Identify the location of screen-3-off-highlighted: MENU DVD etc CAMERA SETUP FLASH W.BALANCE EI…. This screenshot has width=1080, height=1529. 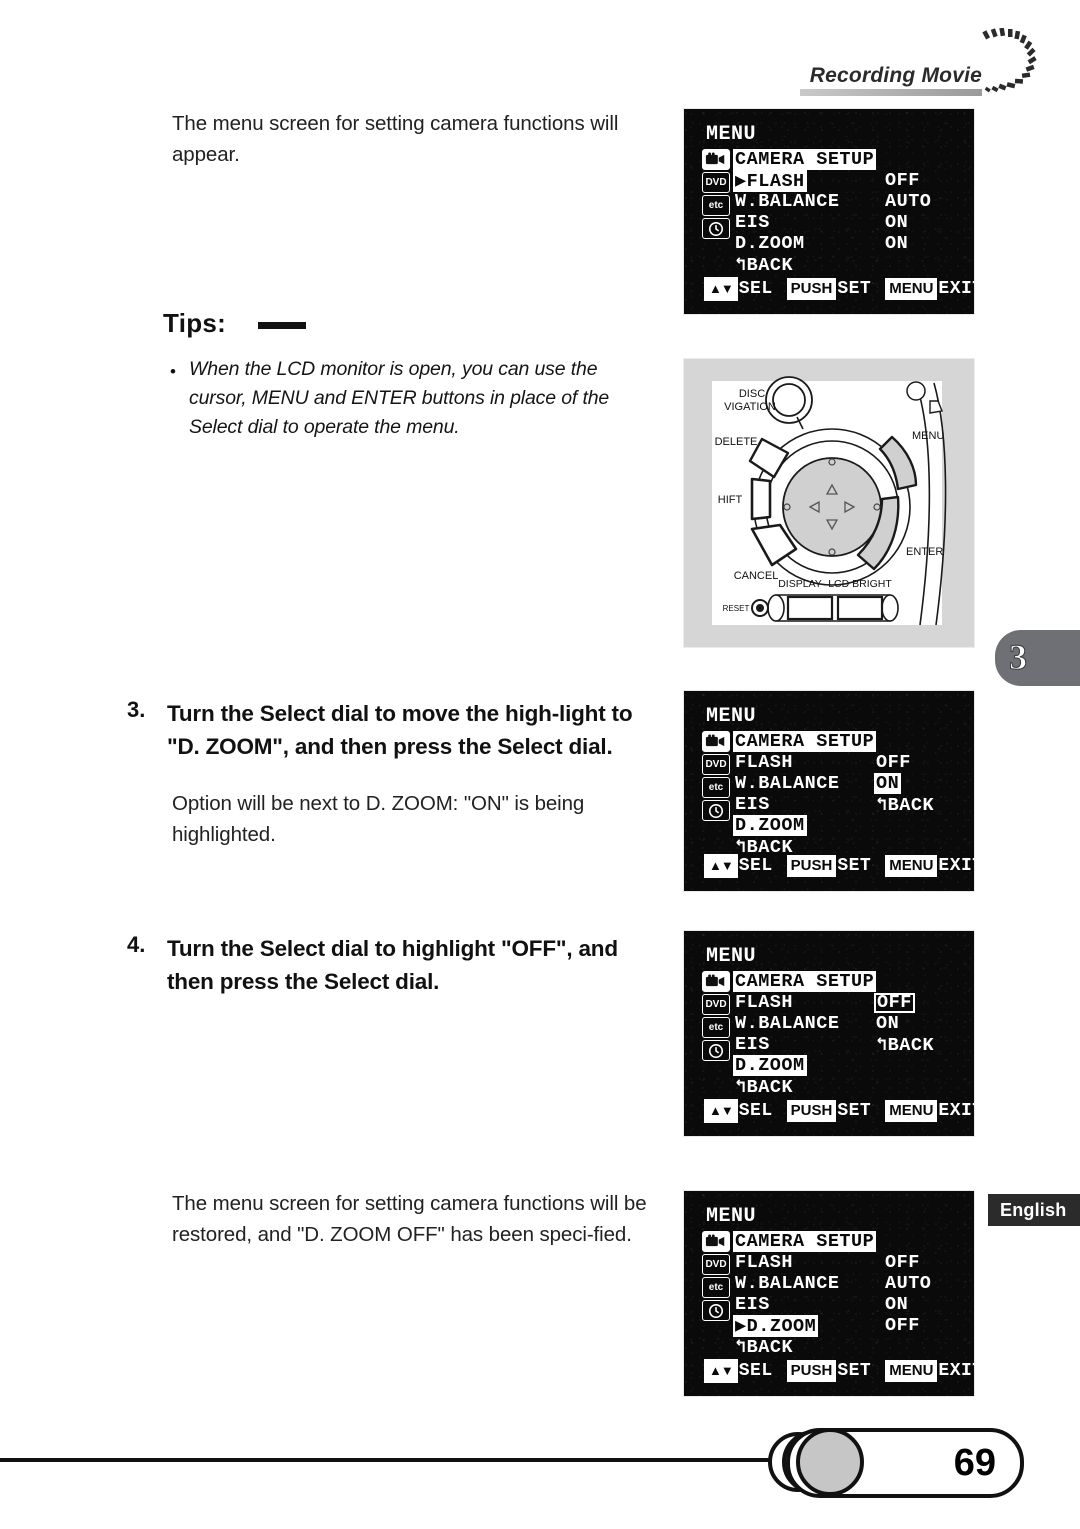
(829, 1033).